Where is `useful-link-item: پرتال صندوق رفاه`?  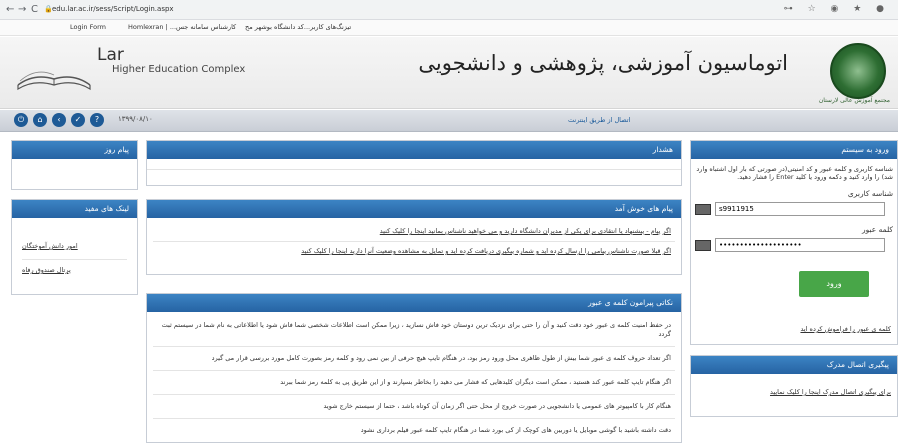
useful-link-item: پرتال صندوق رفاه is located at coordinates (74, 270).